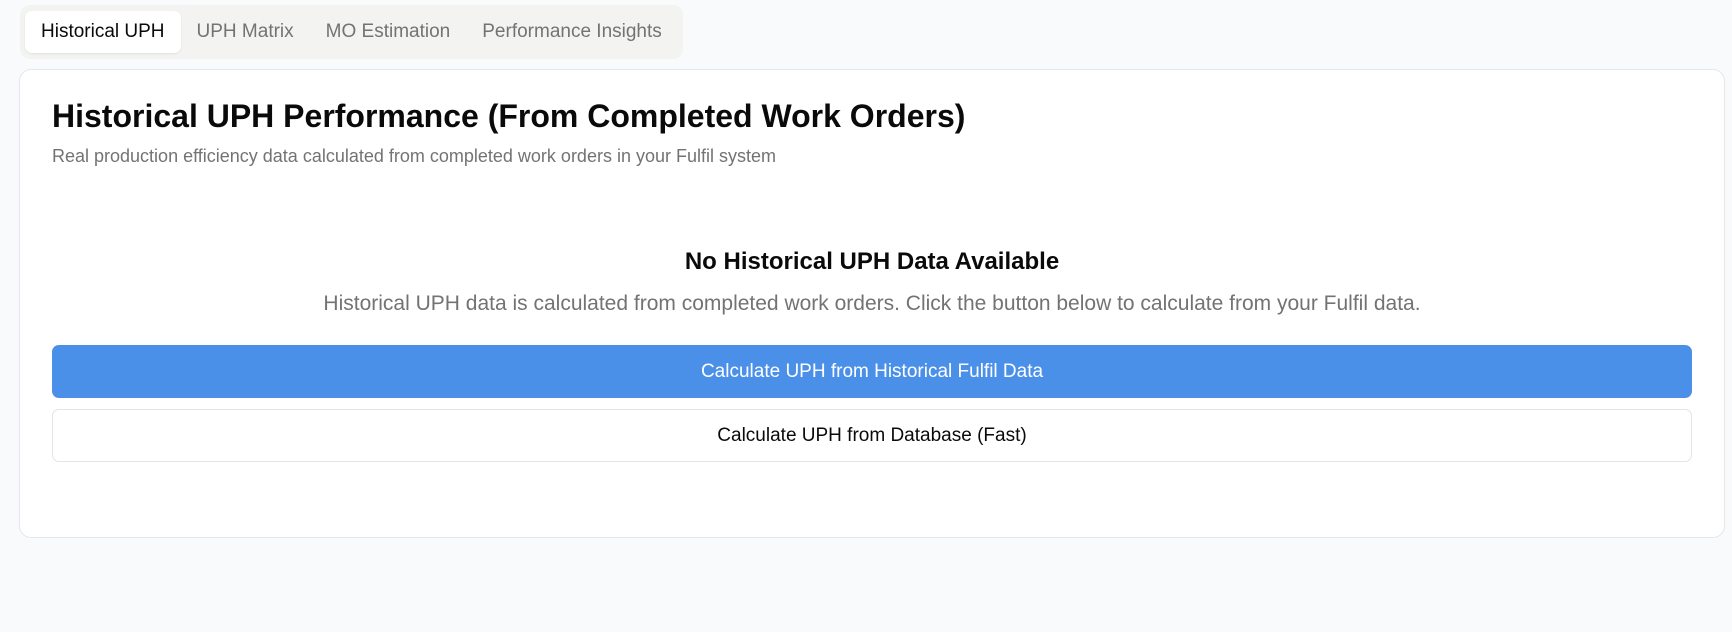  Describe the element at coordinates (103, 32) in the screenshot. I see `tab-historical-uph: Historical UPH` at that location.